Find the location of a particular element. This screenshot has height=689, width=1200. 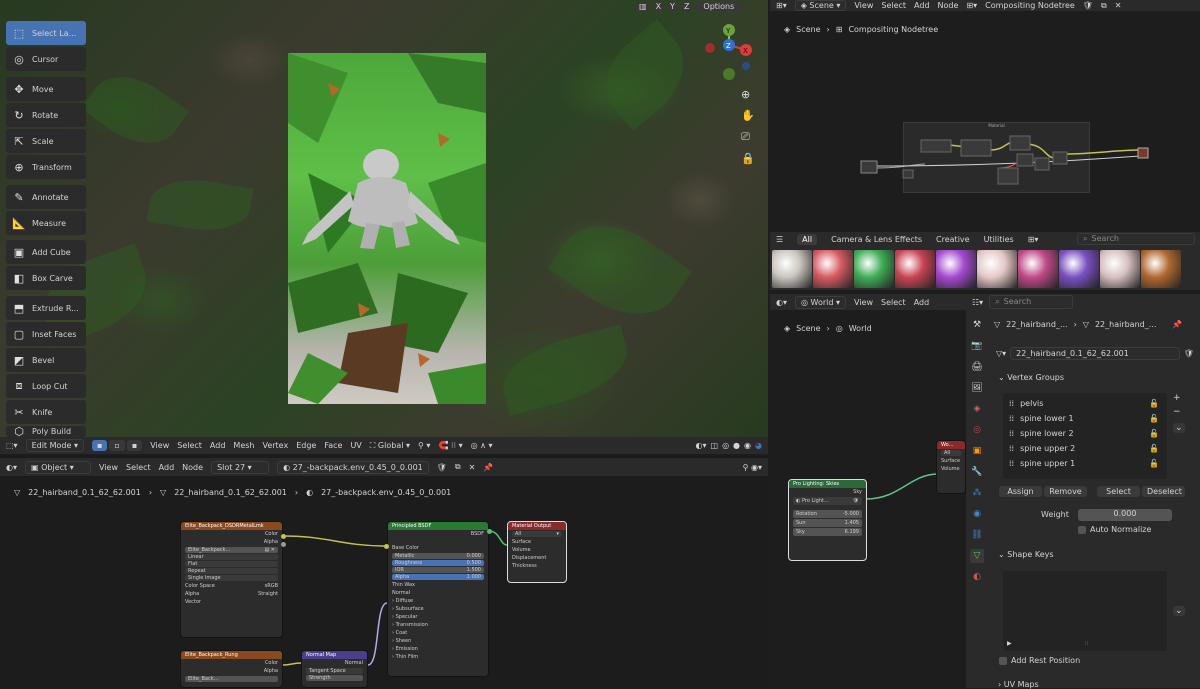

tool-scale: ⇱ Scale is located at coordinates (46, 141).